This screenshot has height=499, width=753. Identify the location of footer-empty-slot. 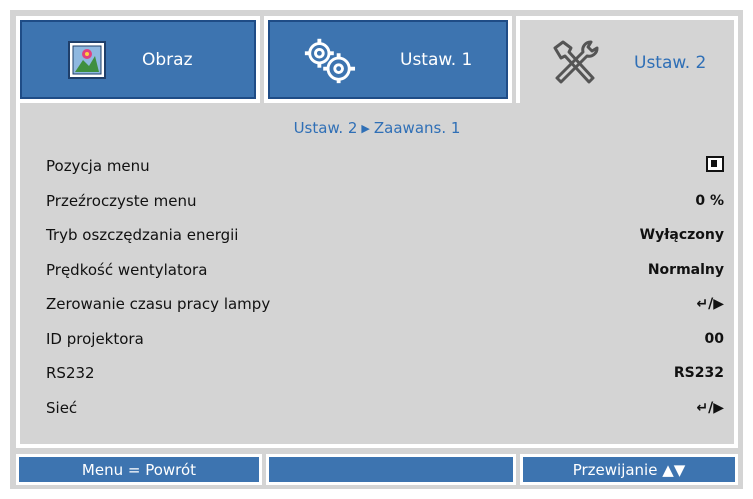
(391, 469).